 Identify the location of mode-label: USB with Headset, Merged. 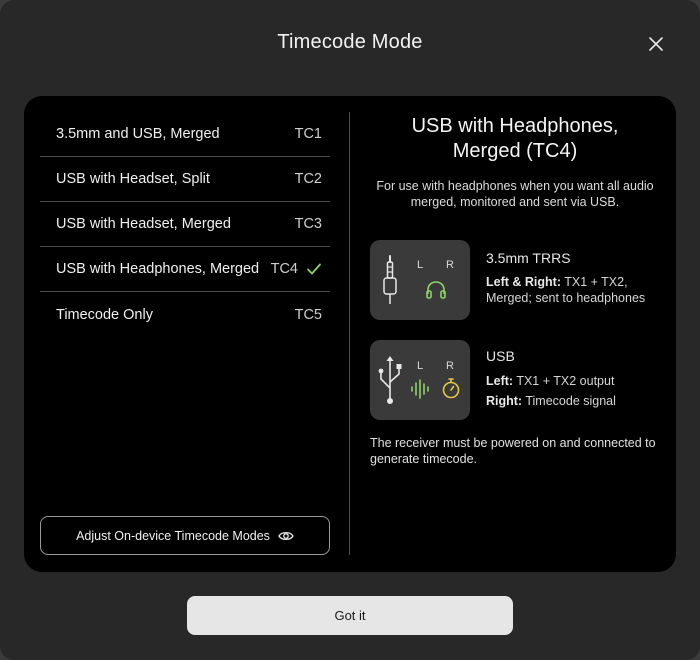
(143, 224).